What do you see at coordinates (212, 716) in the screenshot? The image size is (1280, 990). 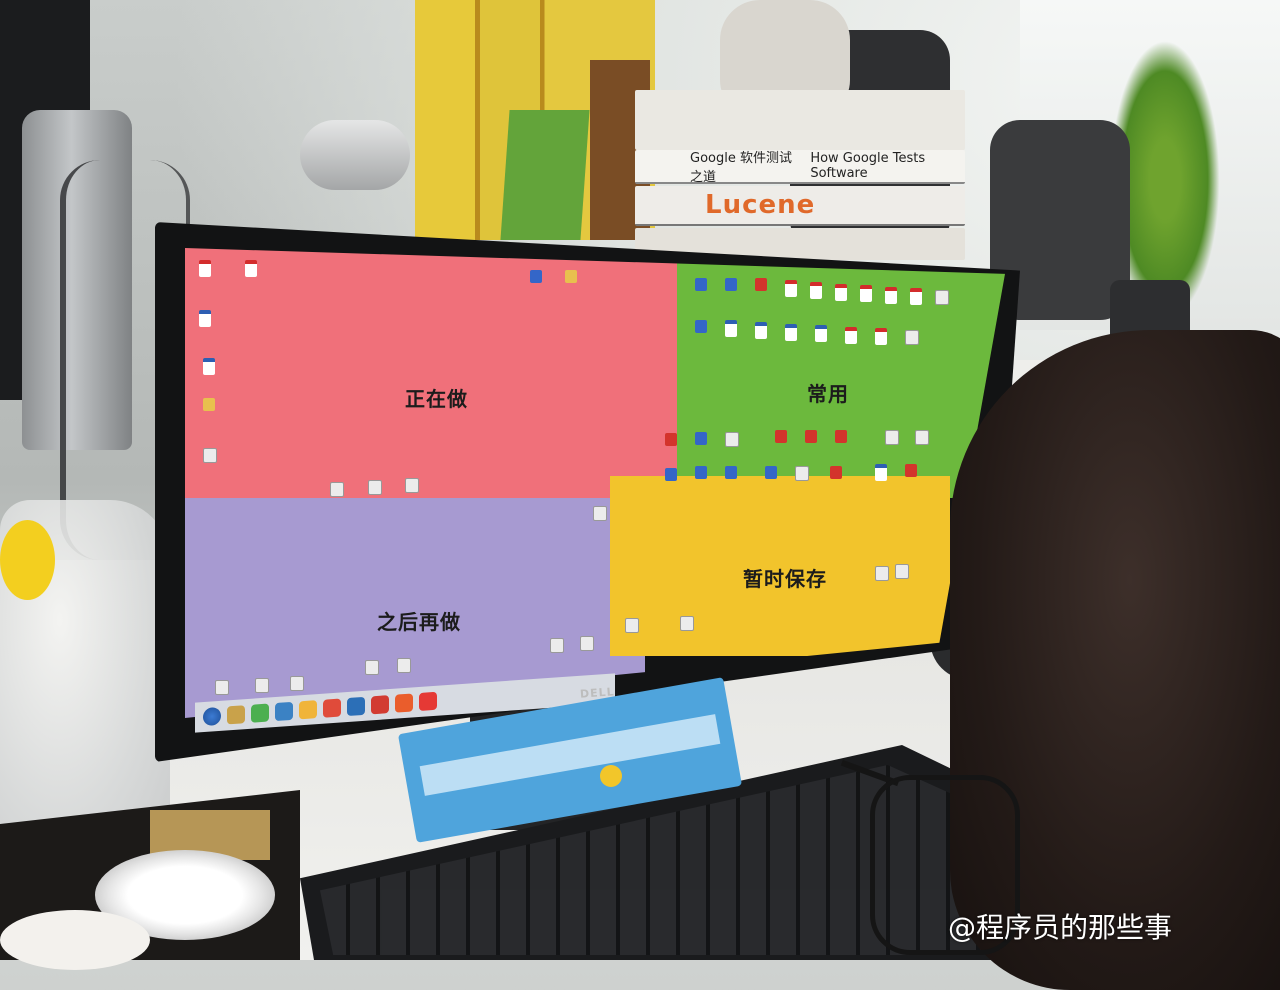 I see `start-button` at bounding box center [212, 716].